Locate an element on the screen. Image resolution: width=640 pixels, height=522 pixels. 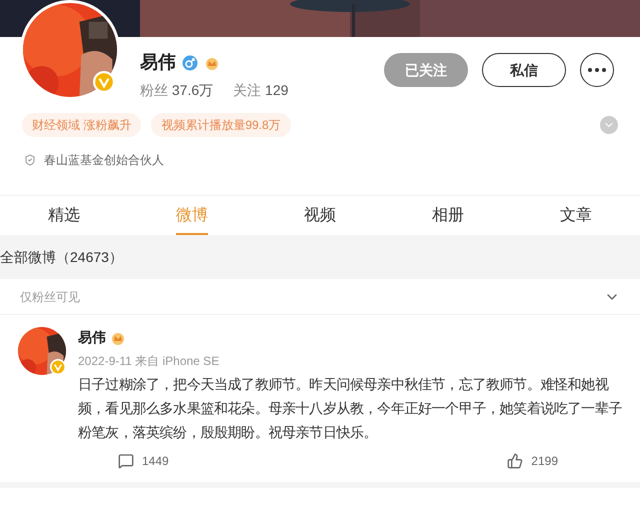
tag: 视频累计播放量99.8万 is located at coordinates (221, 125).